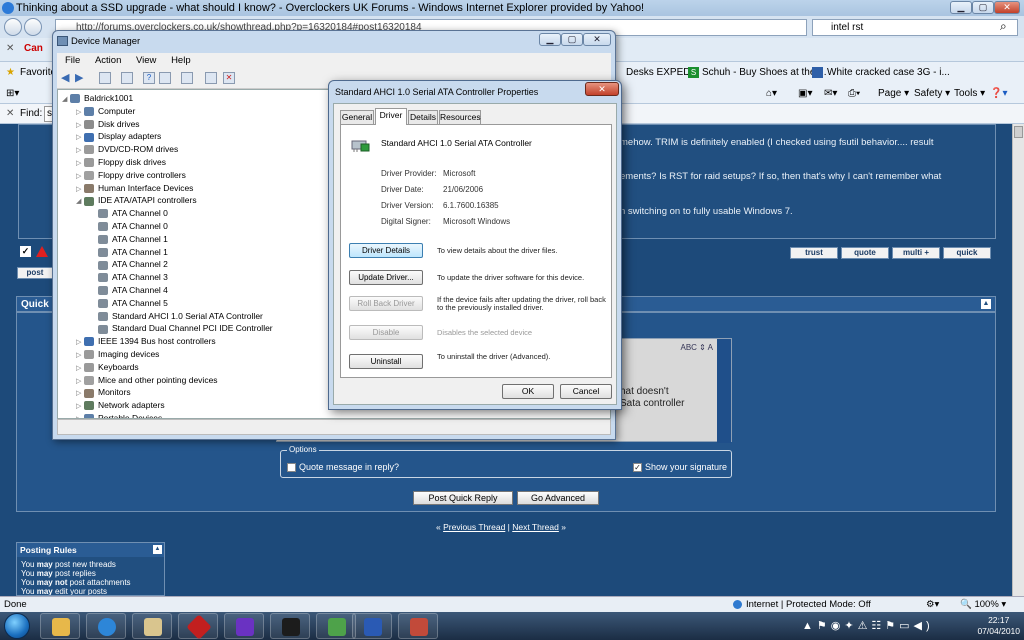 The image size is (1024, 640). I want to click on tree-item: ▷ Floppy disk drives, so click(121, 162).